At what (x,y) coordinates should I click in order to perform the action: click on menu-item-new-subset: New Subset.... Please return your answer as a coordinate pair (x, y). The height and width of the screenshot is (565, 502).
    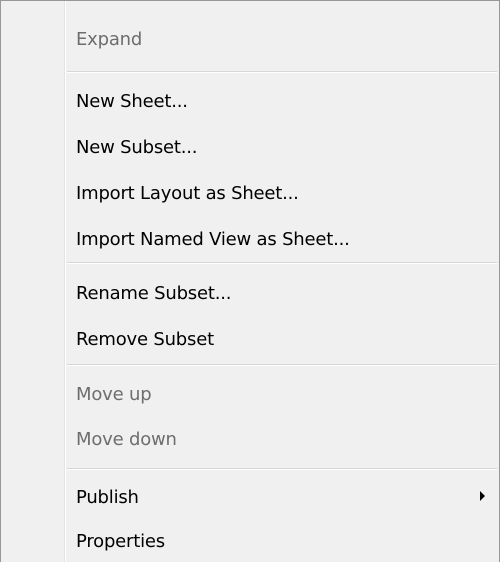
    Looking at the image, I should click on (137, 148).